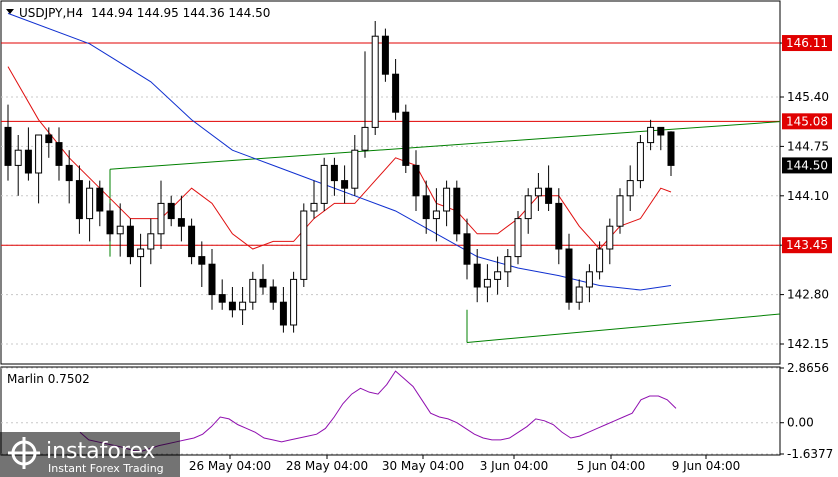 This screenshot has height=477, width=838. Describe the element at coordinates (800, 423) in the screenshot. I see `indicator-tick-label: 0.00` at that location.